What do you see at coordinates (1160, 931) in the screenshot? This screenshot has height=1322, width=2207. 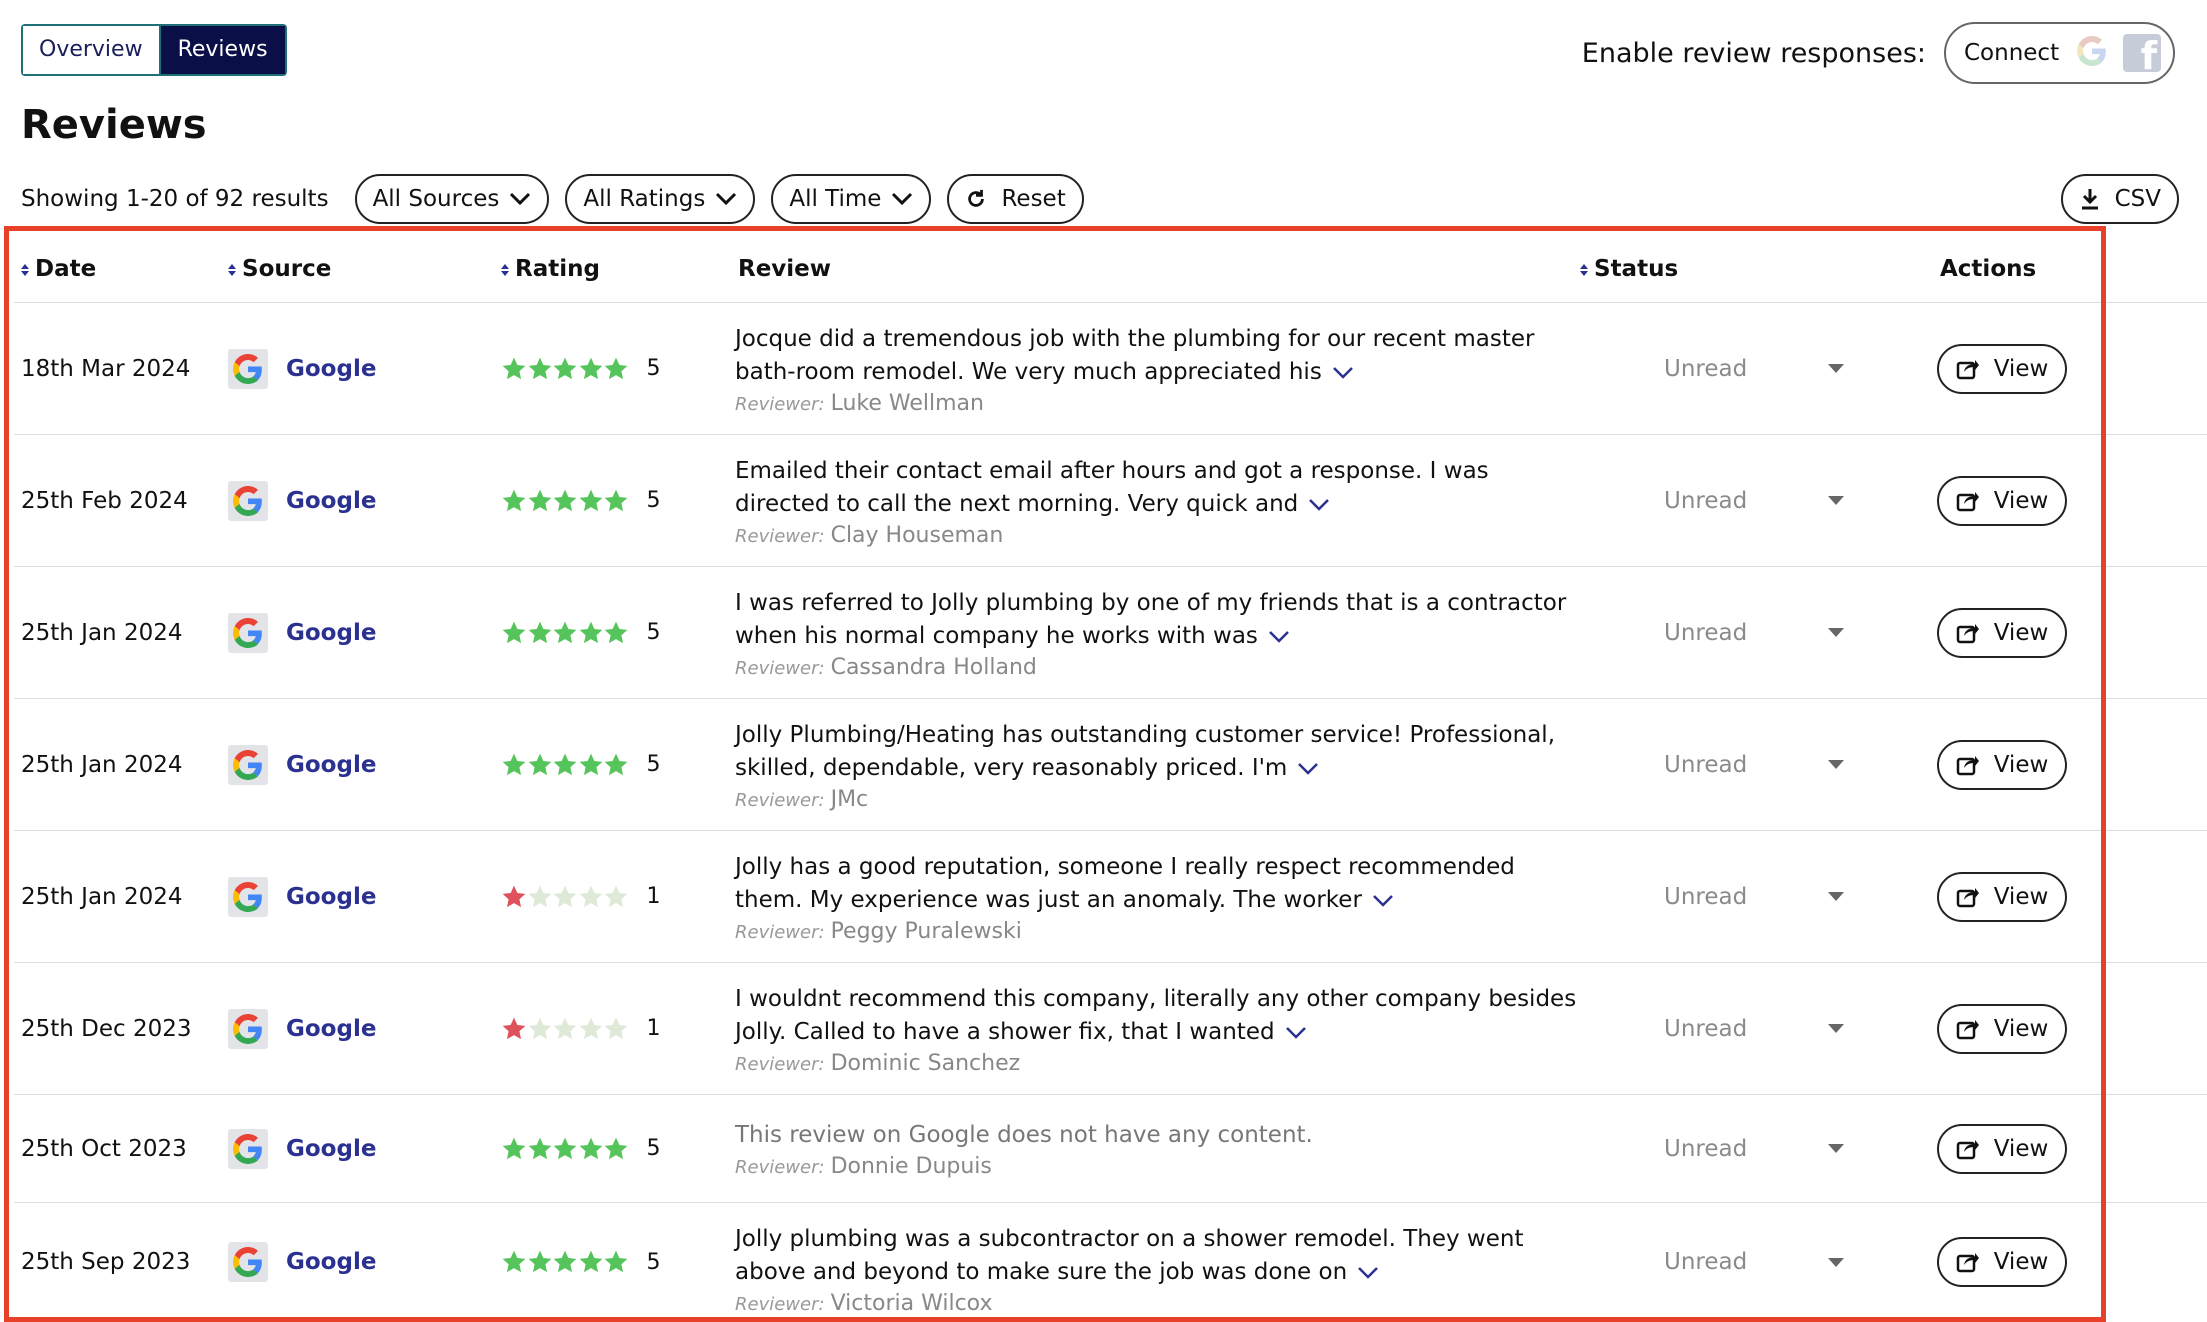 I see `reviewer-line: Reviewer: Peggy Puralewski` at bounding box center [1160, 931].